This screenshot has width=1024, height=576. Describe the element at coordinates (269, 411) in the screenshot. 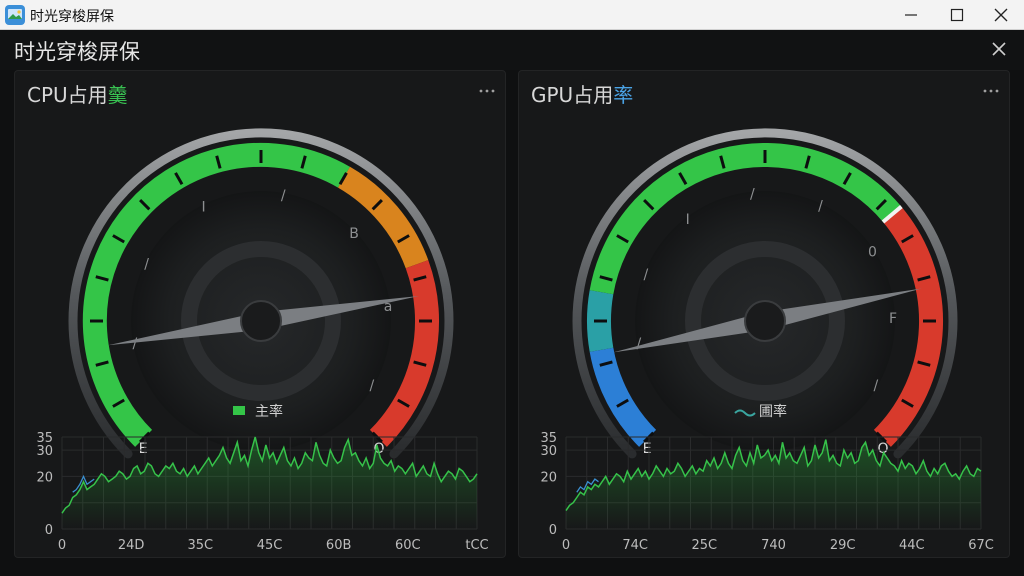

I see `legend-label: 主率` at that location.